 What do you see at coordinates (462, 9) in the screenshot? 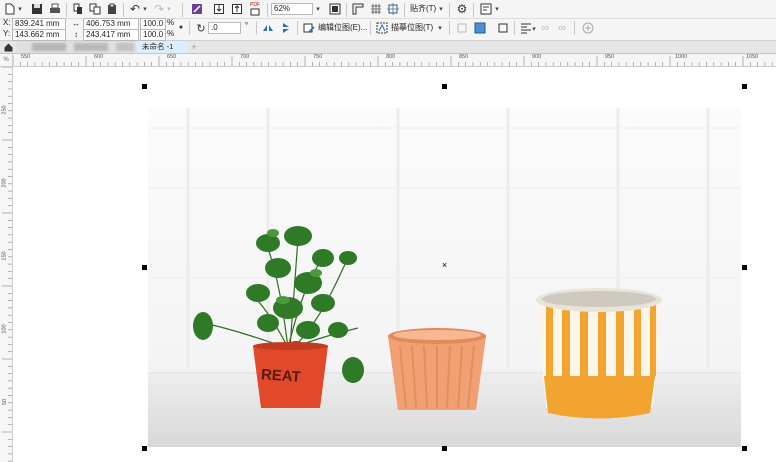
I see `gear-icon: ⚙` at bounding box center [462, 9].